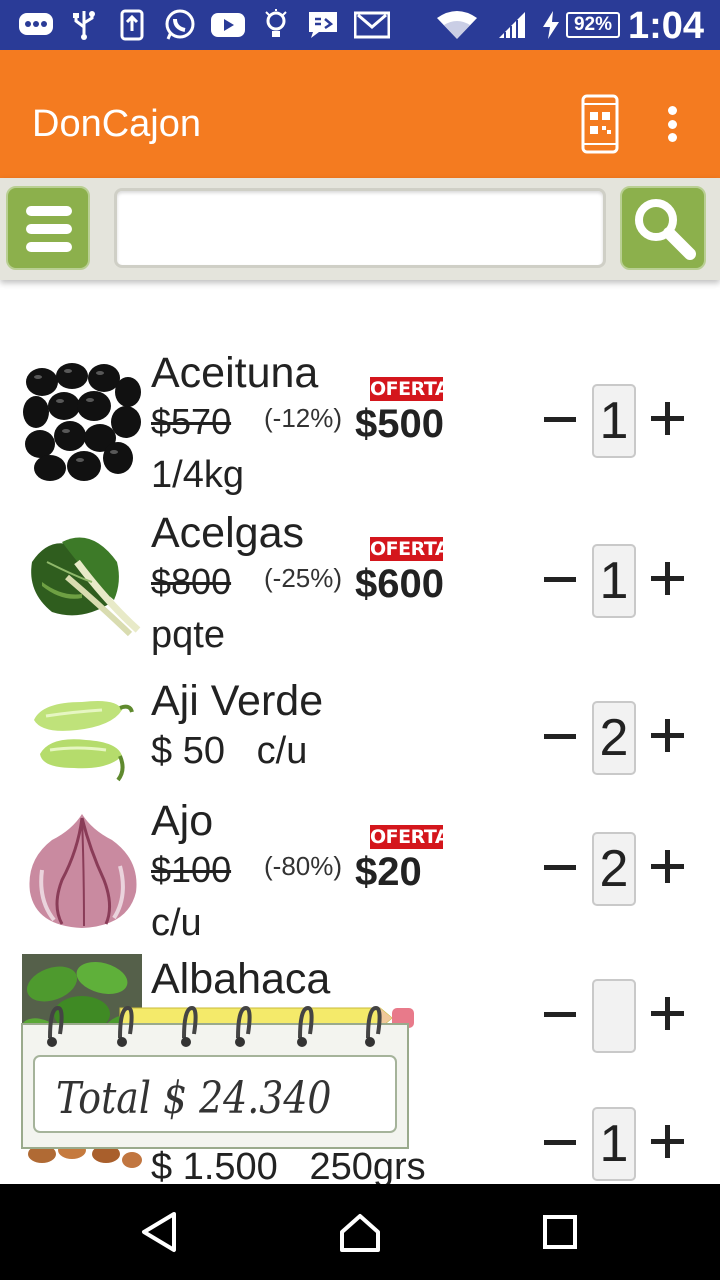 The image size is (720, 1280). I want to click on search-input, so click(360, 228).